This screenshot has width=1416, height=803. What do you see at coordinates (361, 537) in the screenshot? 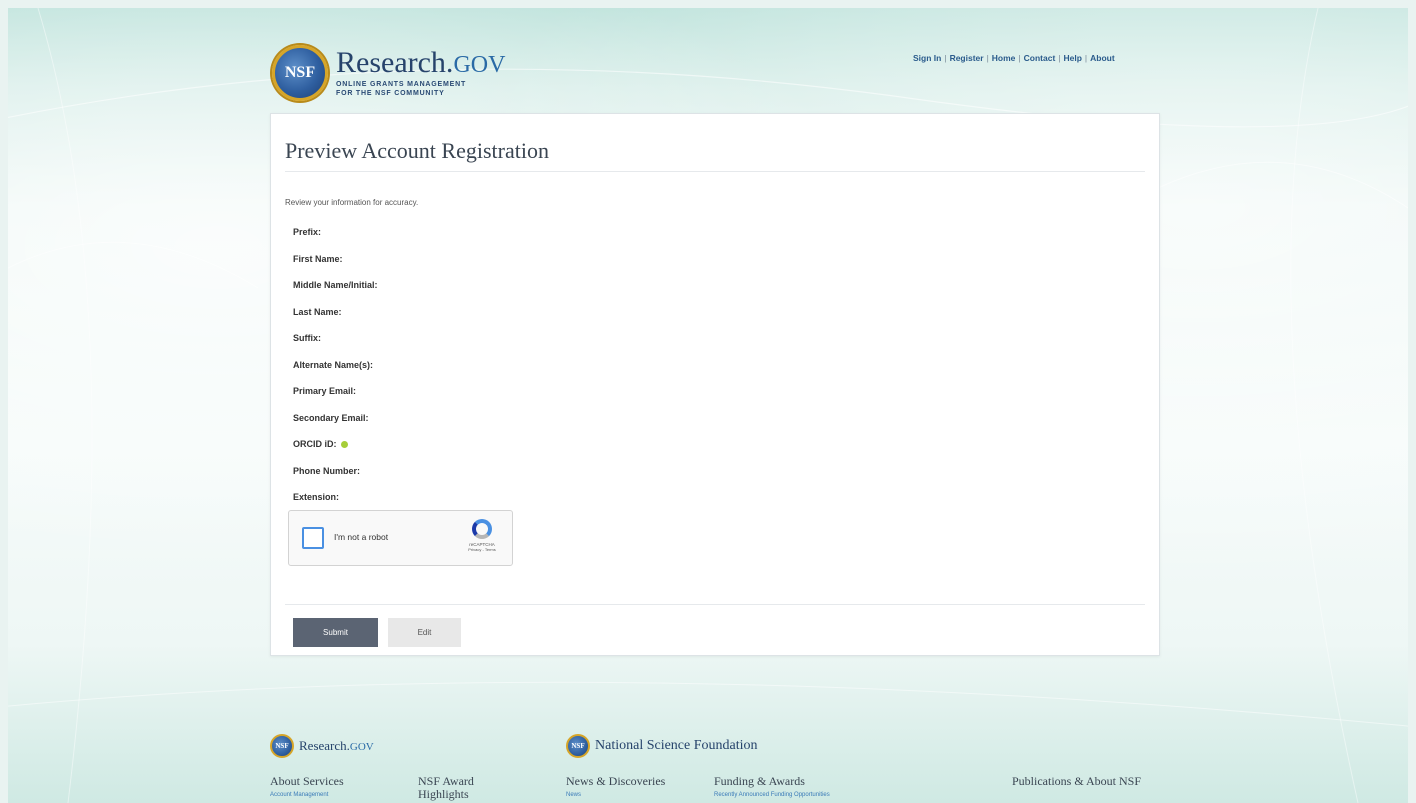
I see `recaptcha-label: I'm not a robot` at bounding box center [361, 537].